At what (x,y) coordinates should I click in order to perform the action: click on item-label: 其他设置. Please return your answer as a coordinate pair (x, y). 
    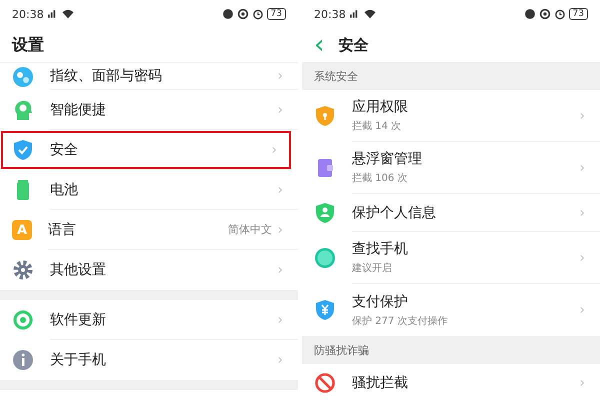
    Looking at the image, I should click on (78, 270).